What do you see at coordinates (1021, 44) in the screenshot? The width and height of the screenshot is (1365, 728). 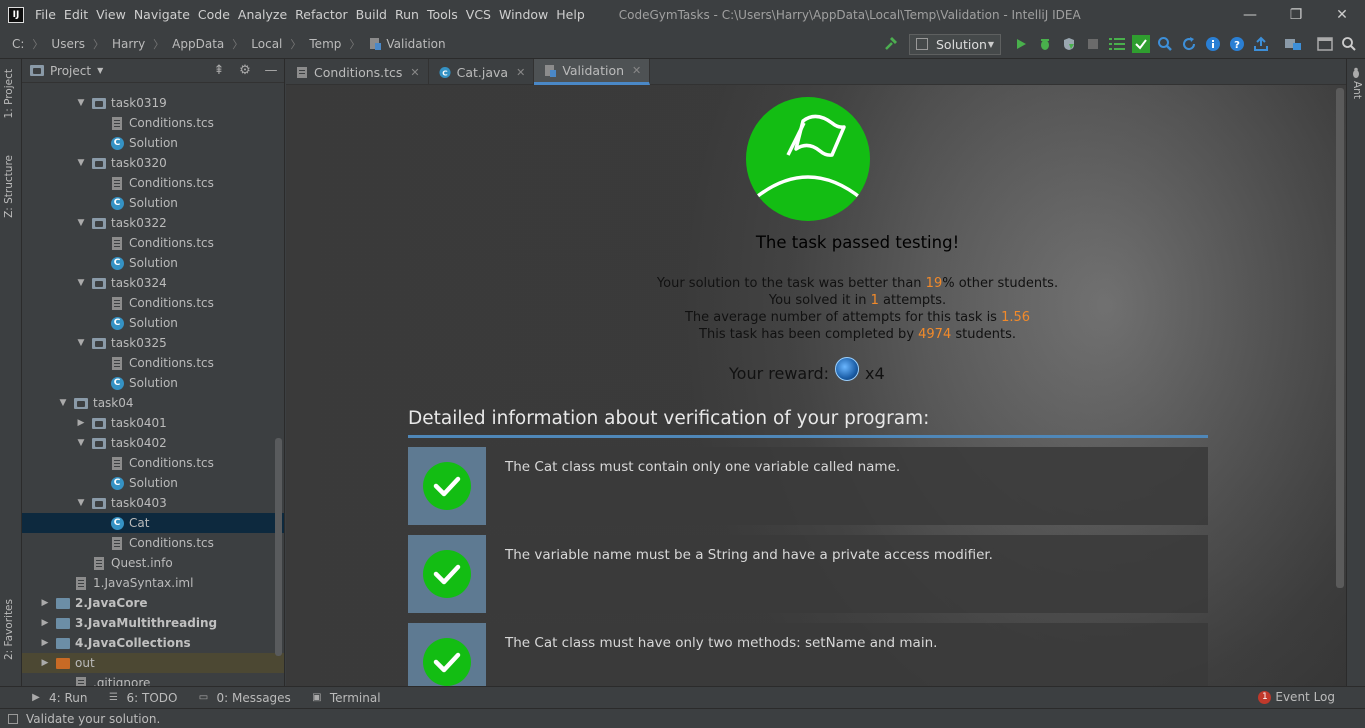 I see `run-icon` at bounding box center [1021, 44].